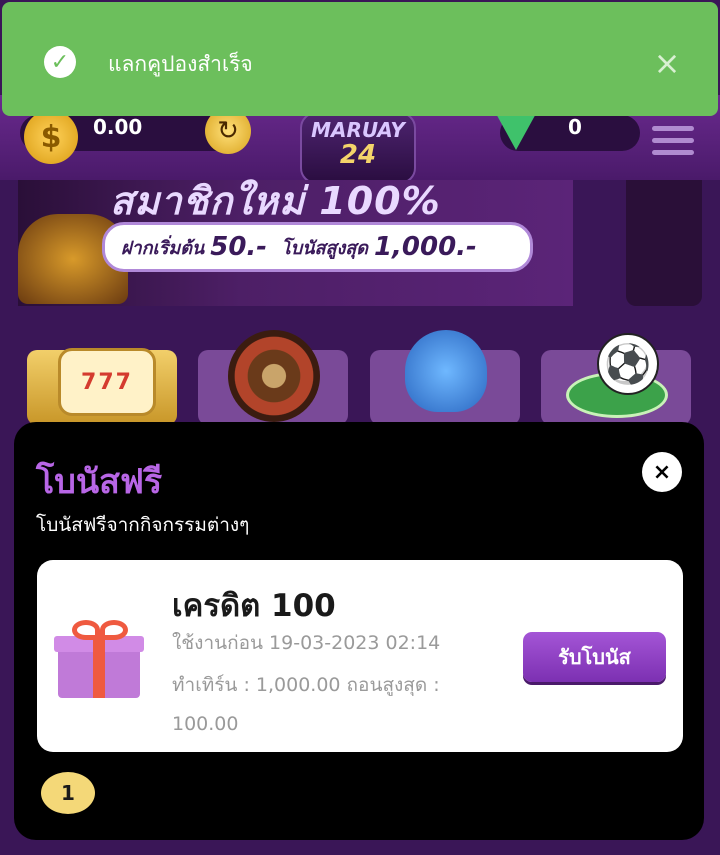 This screenshot has height=855, width=720. What do you see at coordinates (306, 704) in the screenshot?
I see `bonus-turnover: ทำเทิร์น : 1,000.00 ถอนสูงสุด : 100.00` at bounding box center [306, 704].